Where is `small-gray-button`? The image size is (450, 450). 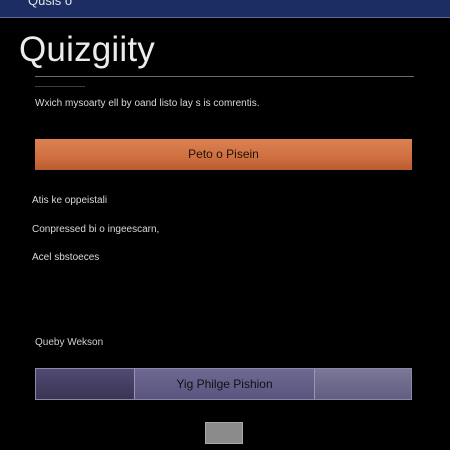 small-gray-button is located at coordinates (224, 433).